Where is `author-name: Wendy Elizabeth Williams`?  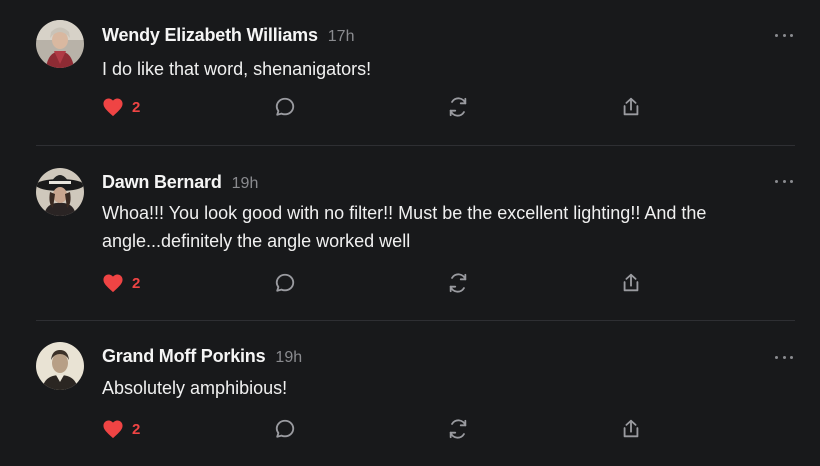
author-name: Wendy Elizabeth Williams is located at coordinates (210, 35).